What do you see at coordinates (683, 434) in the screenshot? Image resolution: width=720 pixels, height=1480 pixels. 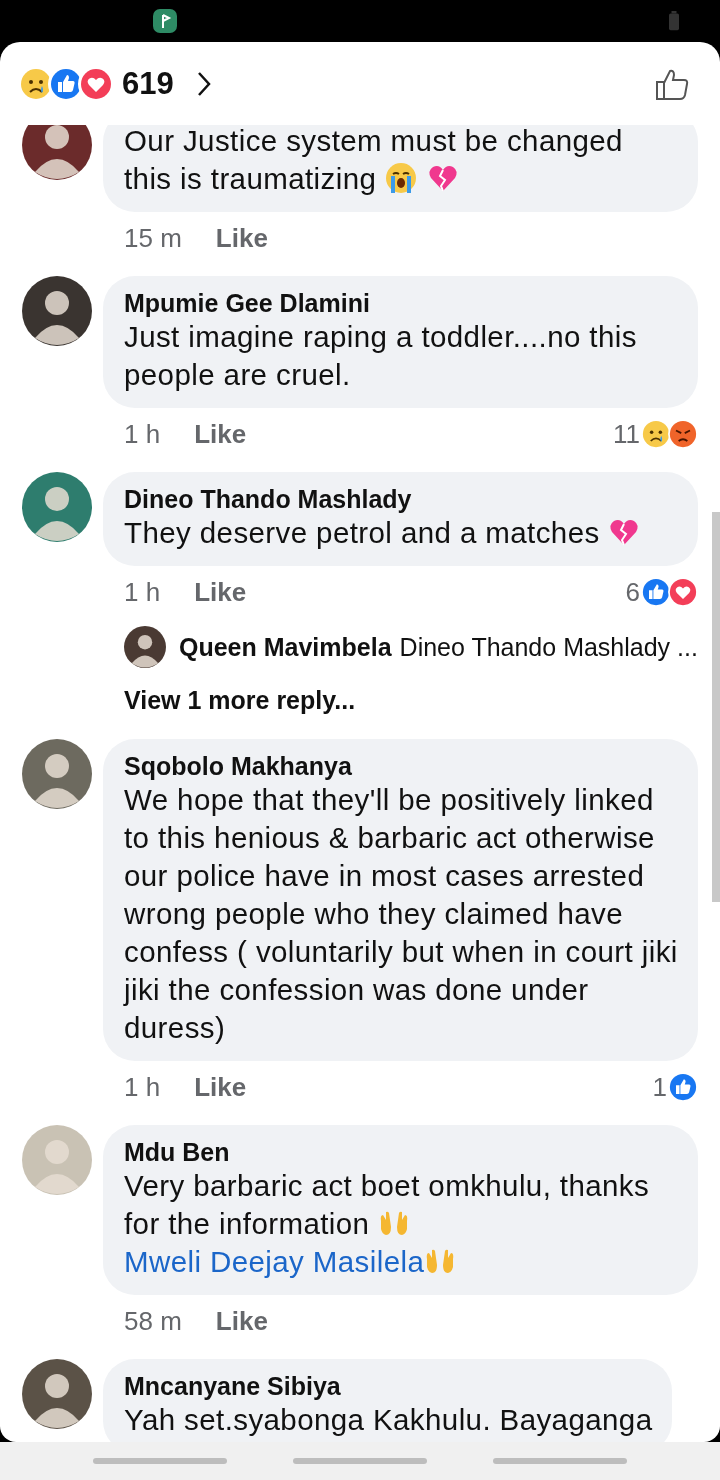 I see `angry-face-icon` at bounding box center [683, 434].